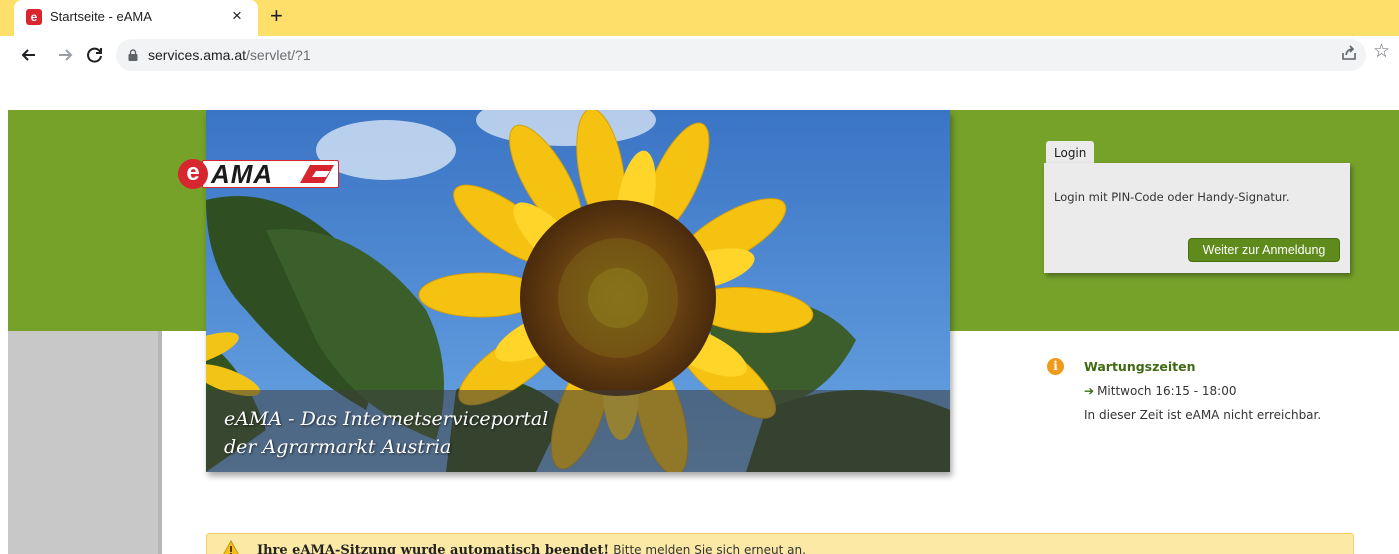 The width and height of the screenshot is (1399, 554). What do you see at coordinates (1055, 366) in the screenshot?
I see `info-icon: i` at bounding box center [1055, 366].